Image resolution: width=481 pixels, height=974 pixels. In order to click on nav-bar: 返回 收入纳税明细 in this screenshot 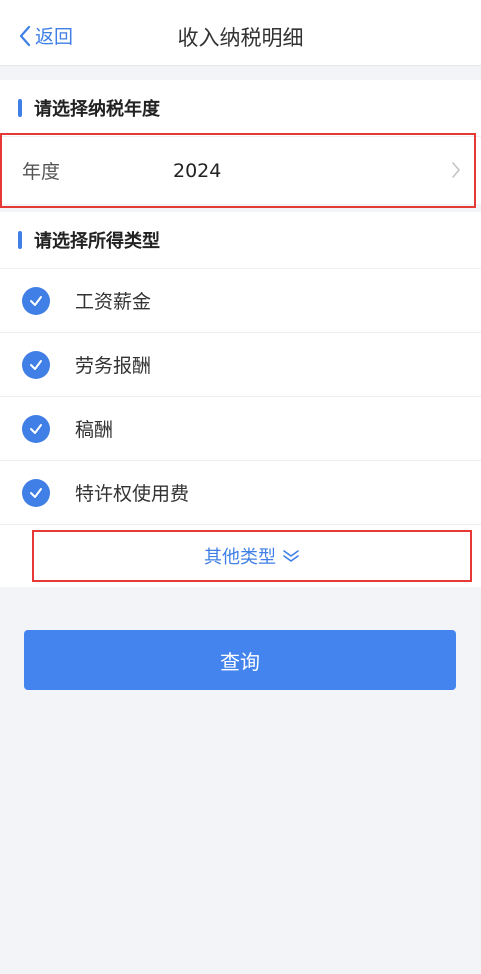, I will do `click(240, 33)`.